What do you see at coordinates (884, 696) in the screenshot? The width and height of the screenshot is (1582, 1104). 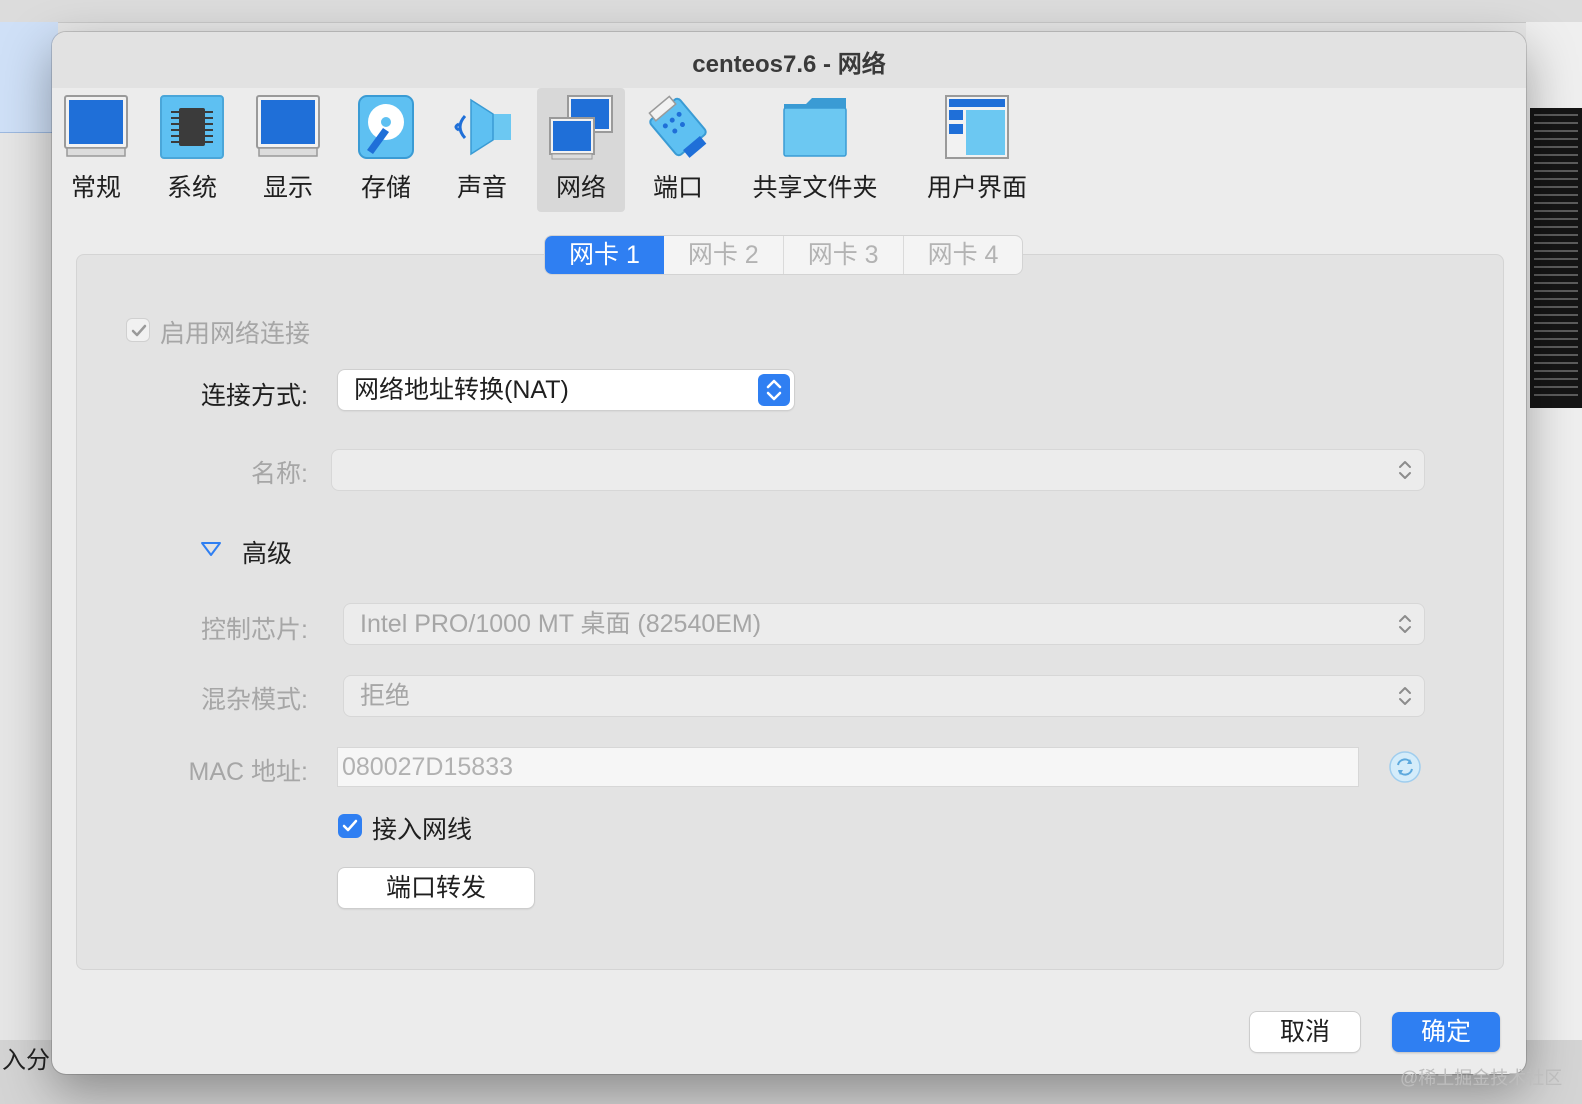 I see `promiscuous-select: 拒绝` at bounding box center [884, 696].